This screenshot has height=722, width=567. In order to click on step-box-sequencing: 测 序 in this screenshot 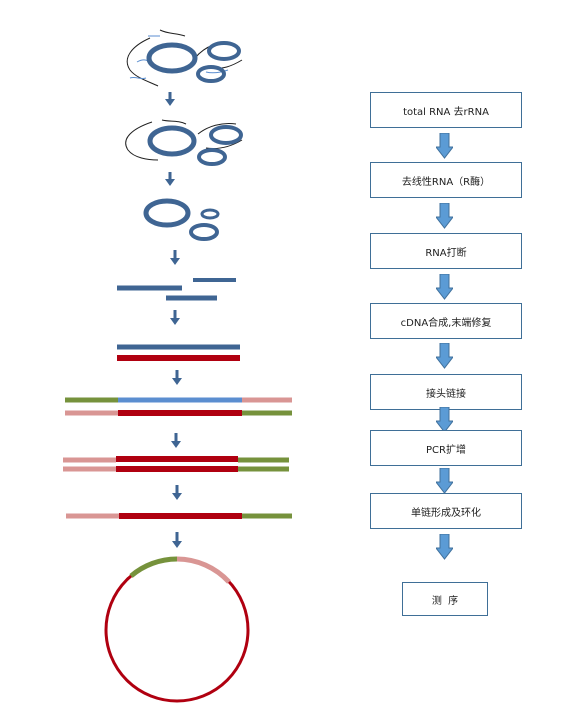, I will do `click(445, 599)`.